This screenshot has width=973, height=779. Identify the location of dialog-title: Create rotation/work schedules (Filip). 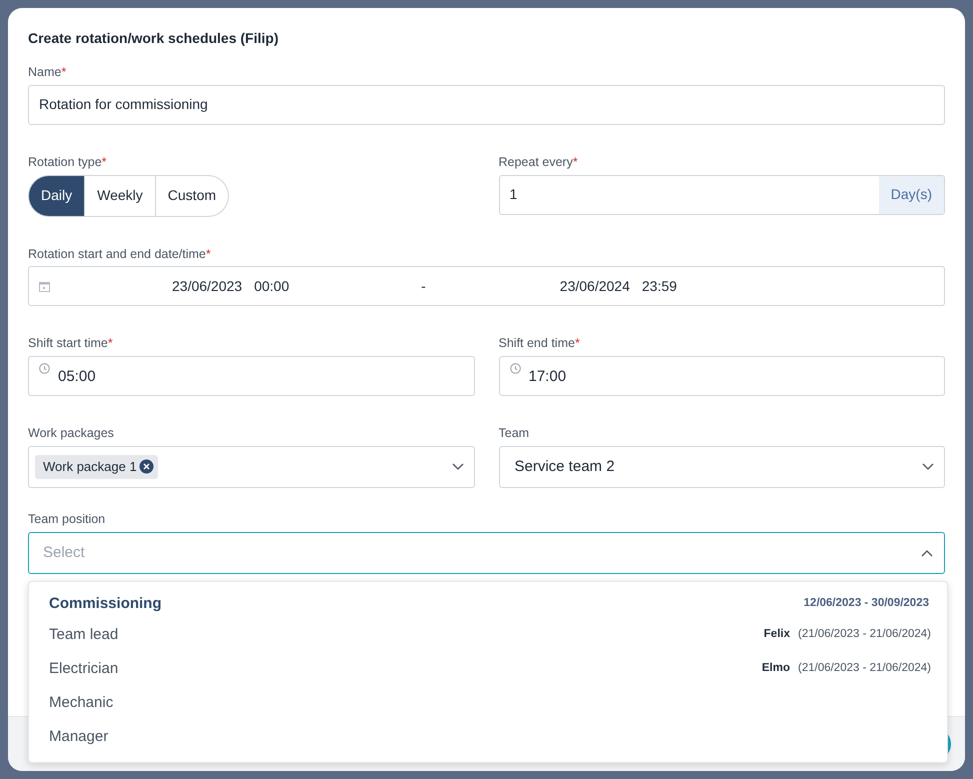
(154, 38).